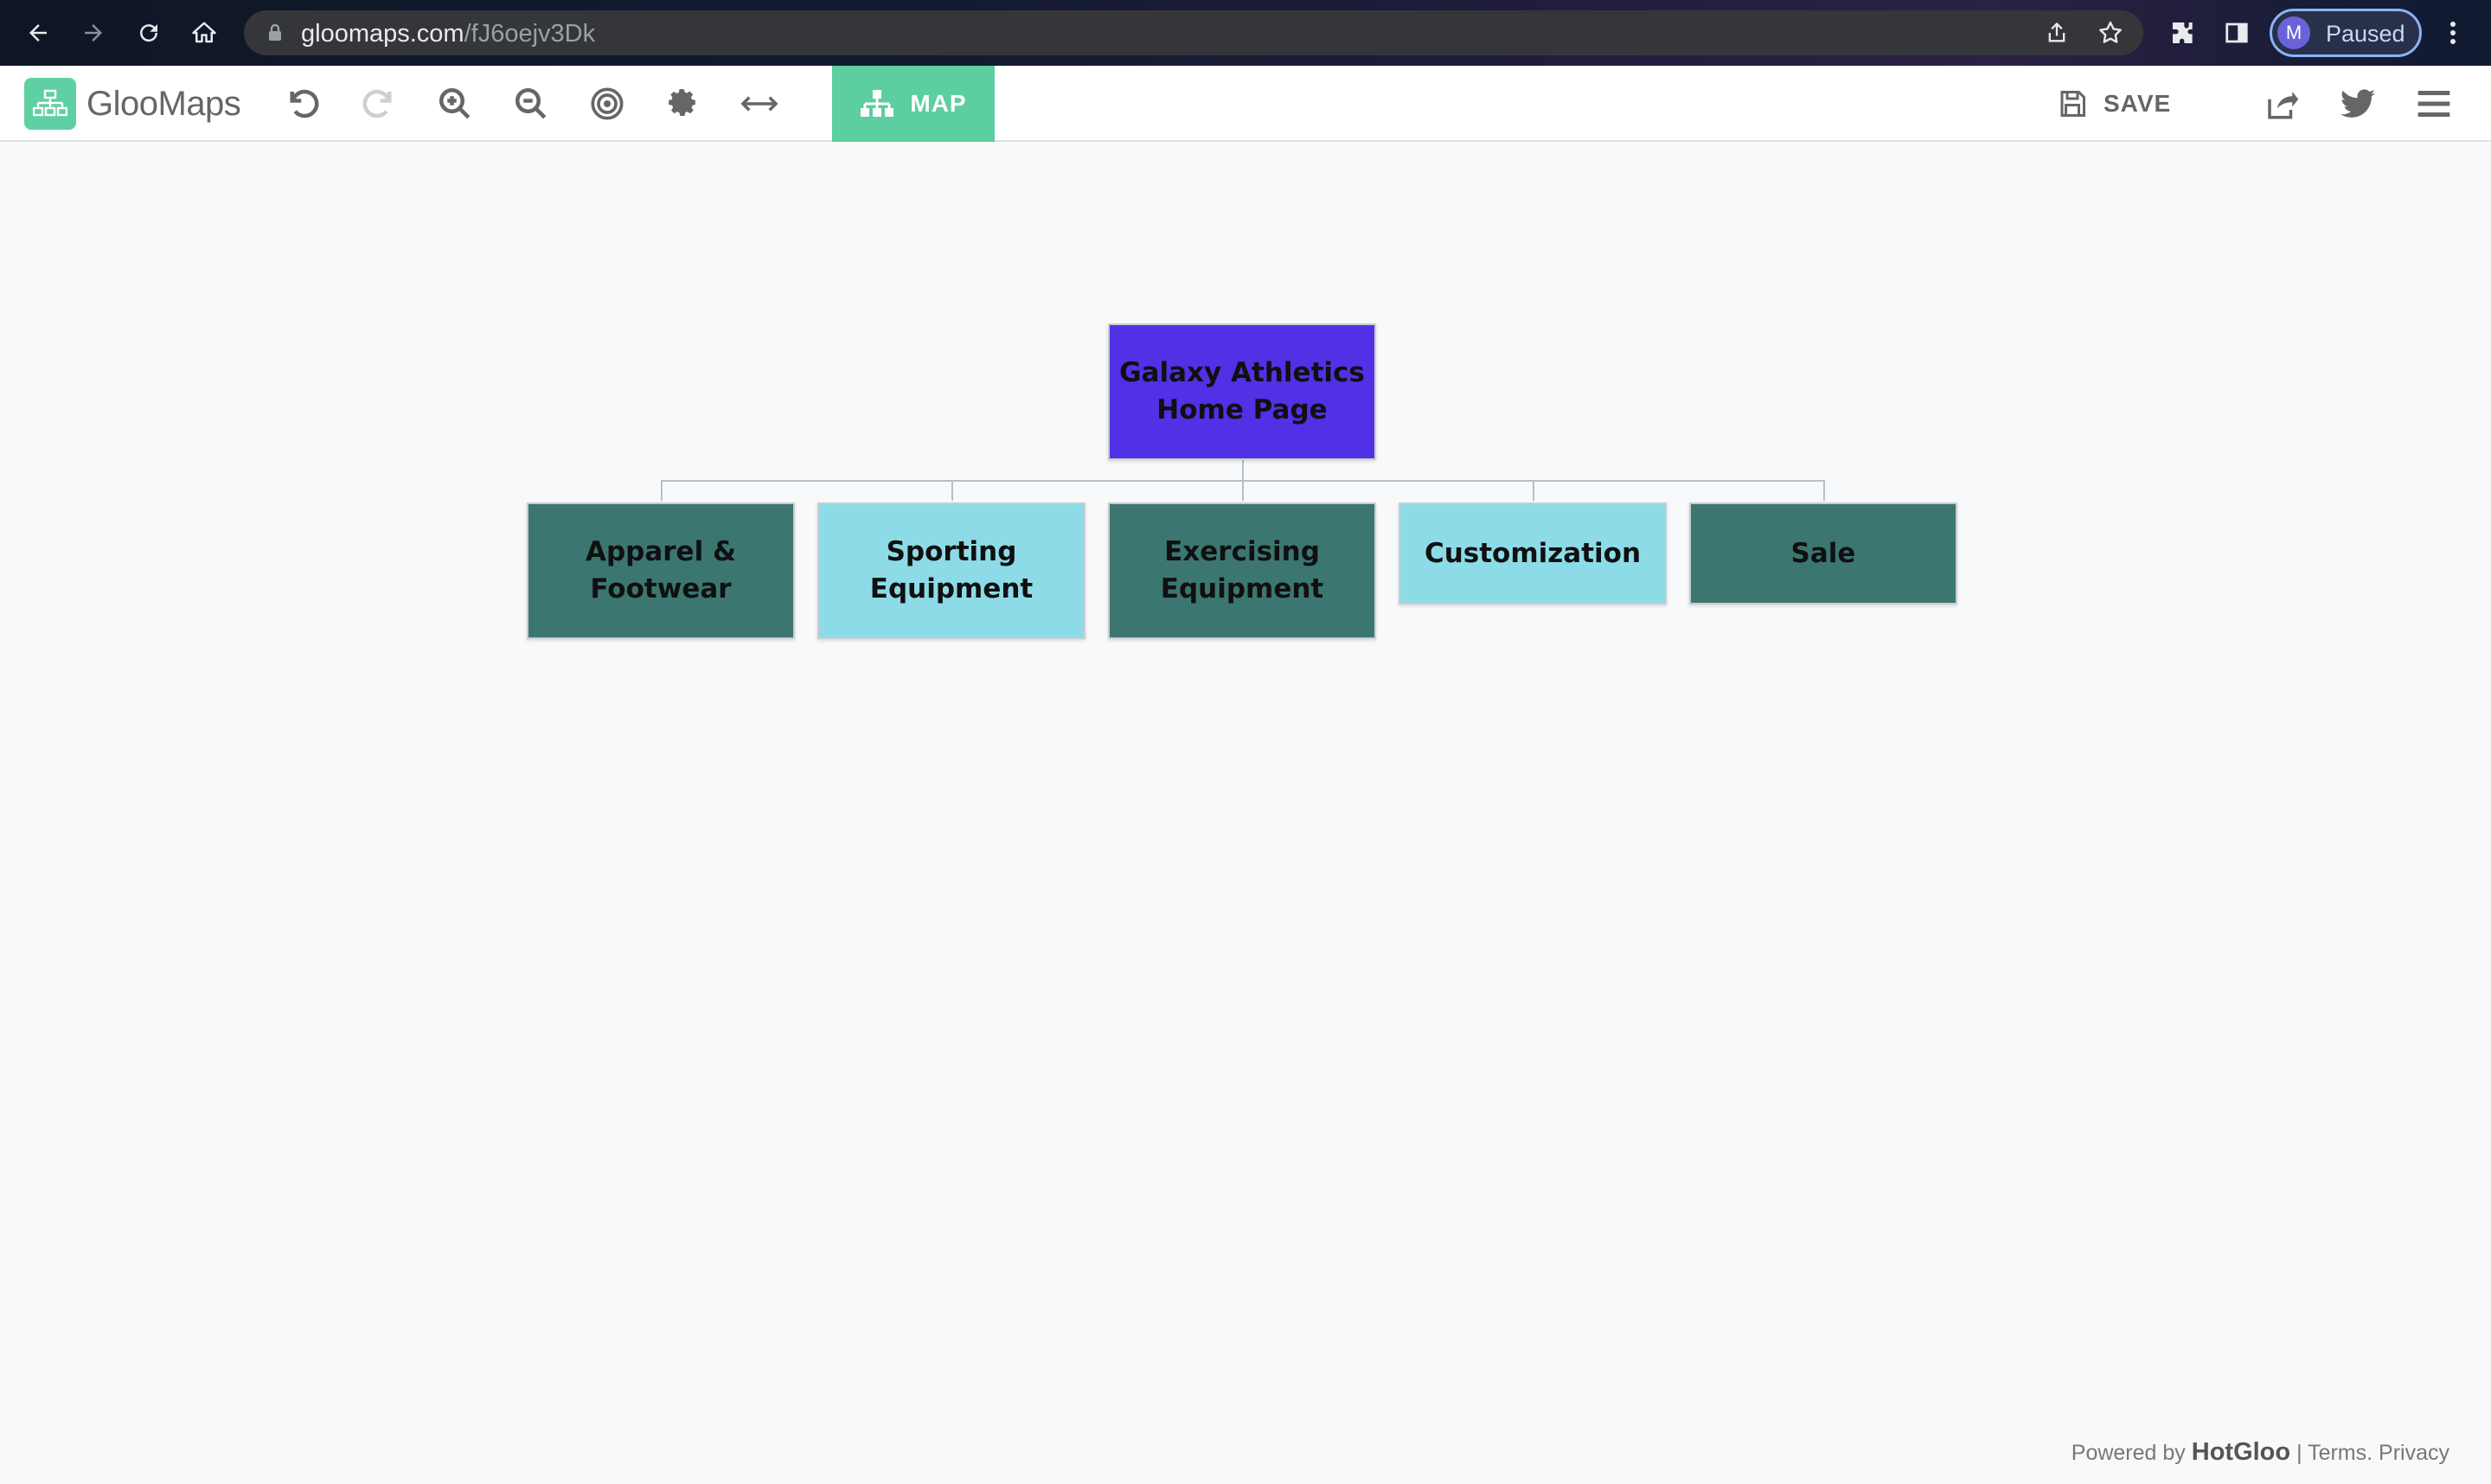  What do you see at coordinates (2293, 32) in the screenshot?
I see `avatar: M` at bounding box center [2293, 32].